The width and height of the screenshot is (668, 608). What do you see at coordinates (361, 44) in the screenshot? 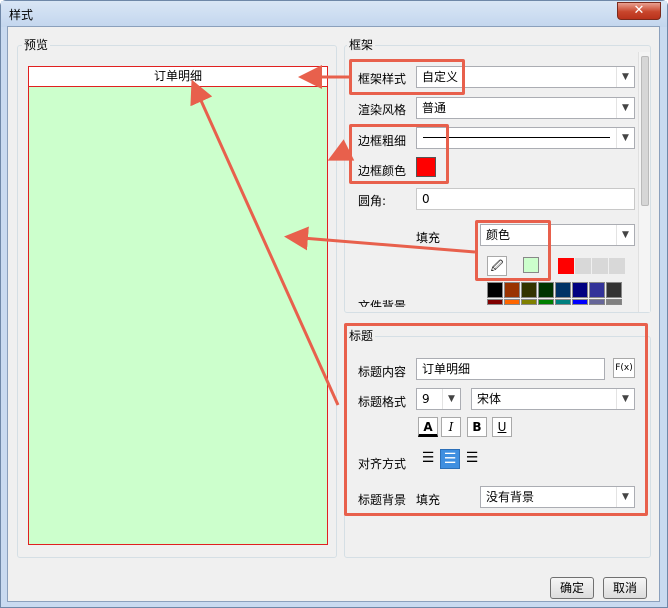
I see `frame-group-label: 框架` at bounding box center [361, 44].